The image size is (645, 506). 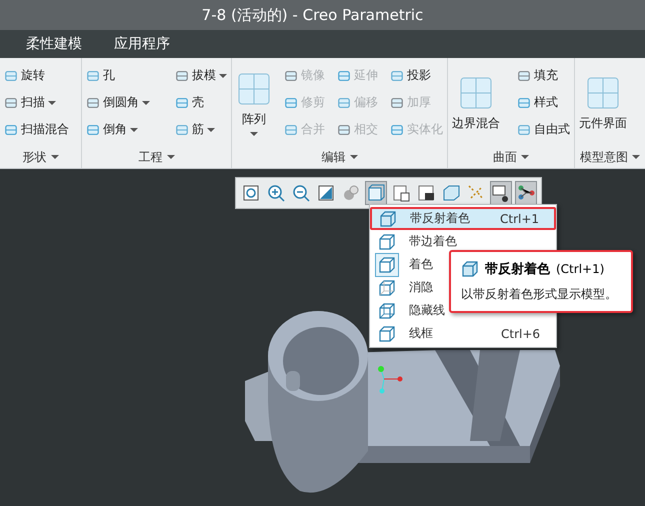 I want to click on tooltip-title: 带反射着色, so click(x=517, y=269).